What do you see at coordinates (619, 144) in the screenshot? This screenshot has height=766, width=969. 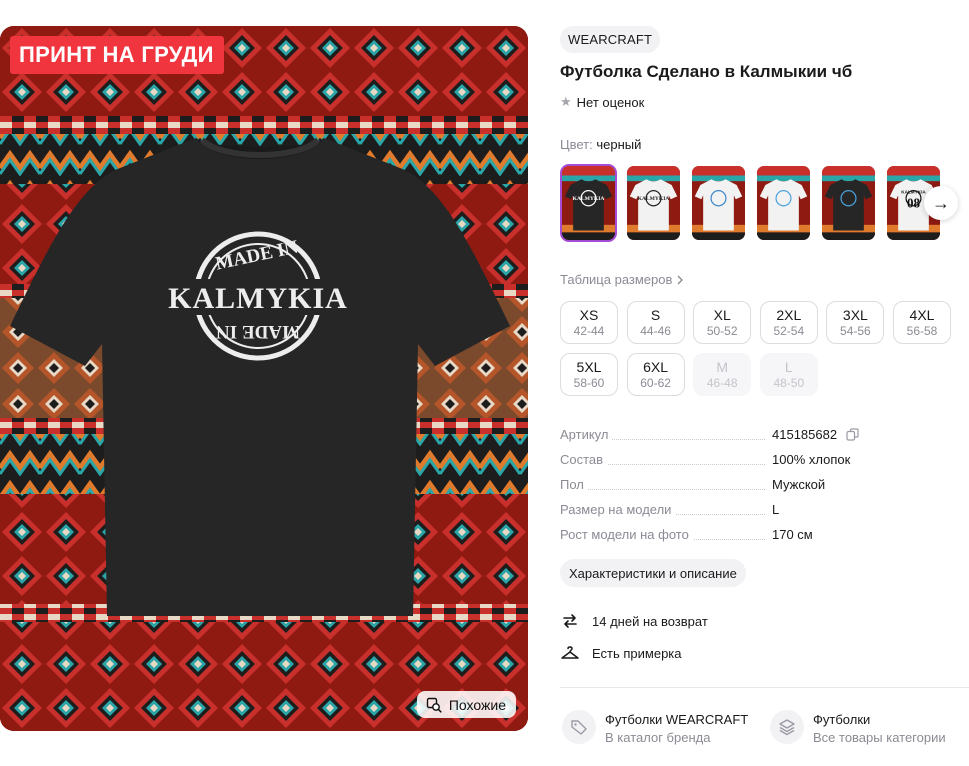 I see `color-value: черный` at bounding box center [619, 144].